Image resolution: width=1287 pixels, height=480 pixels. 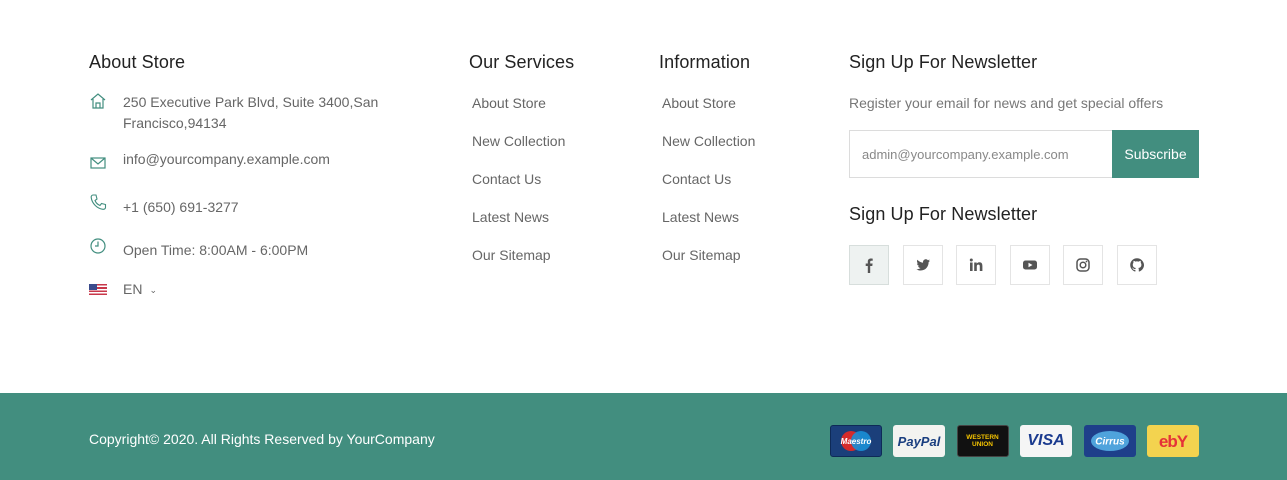 I want to click on linkedin-button, so click(x=976, y=265).